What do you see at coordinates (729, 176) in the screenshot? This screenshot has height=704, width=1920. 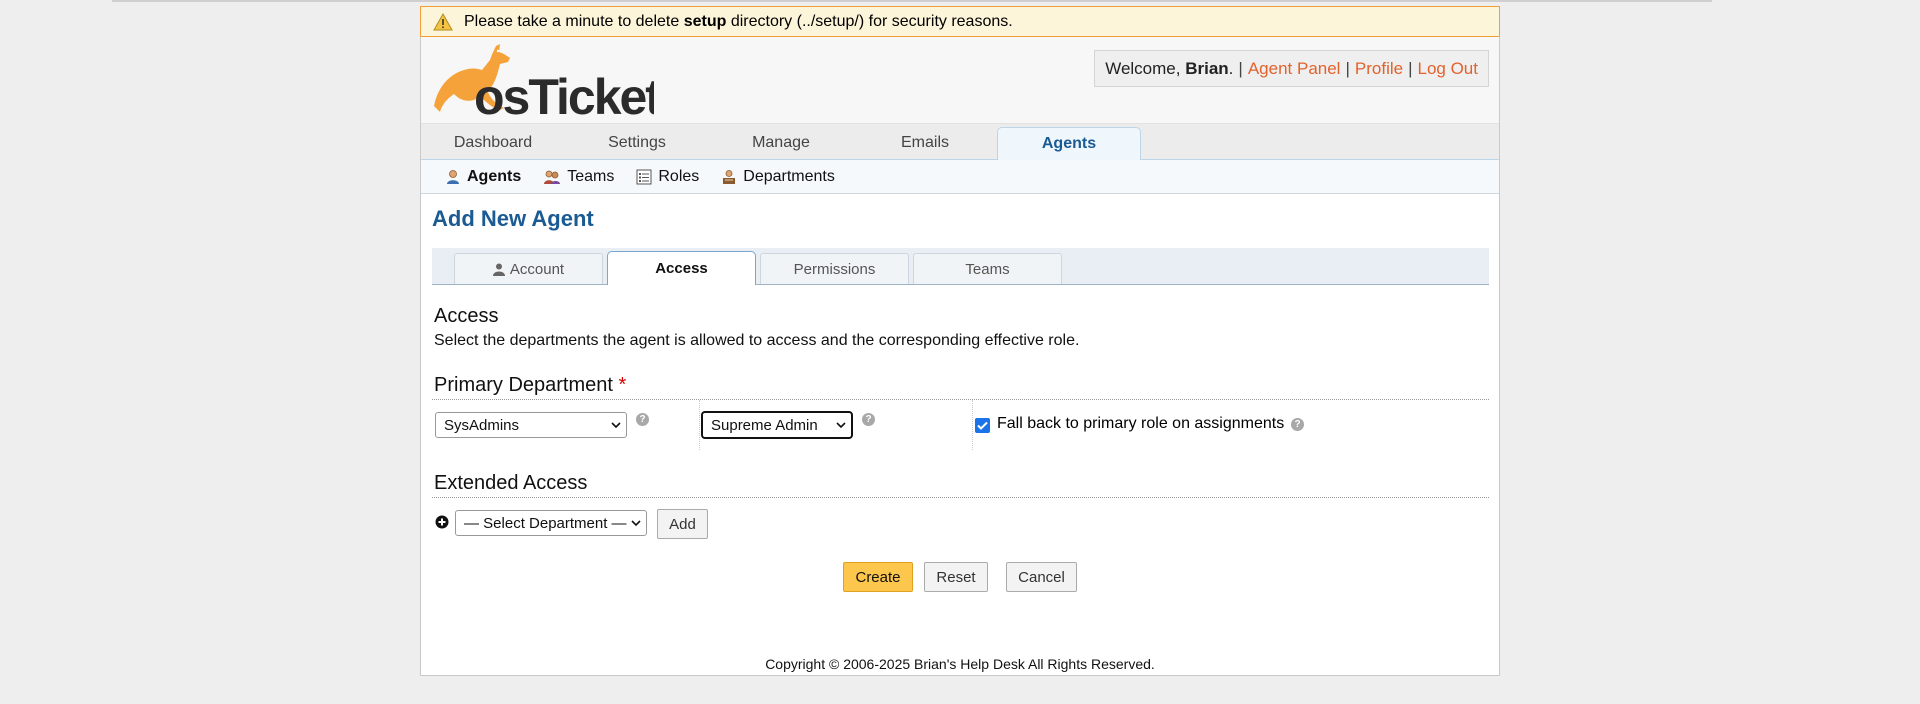 I see `department-icon` at bounding box center [729, 176].